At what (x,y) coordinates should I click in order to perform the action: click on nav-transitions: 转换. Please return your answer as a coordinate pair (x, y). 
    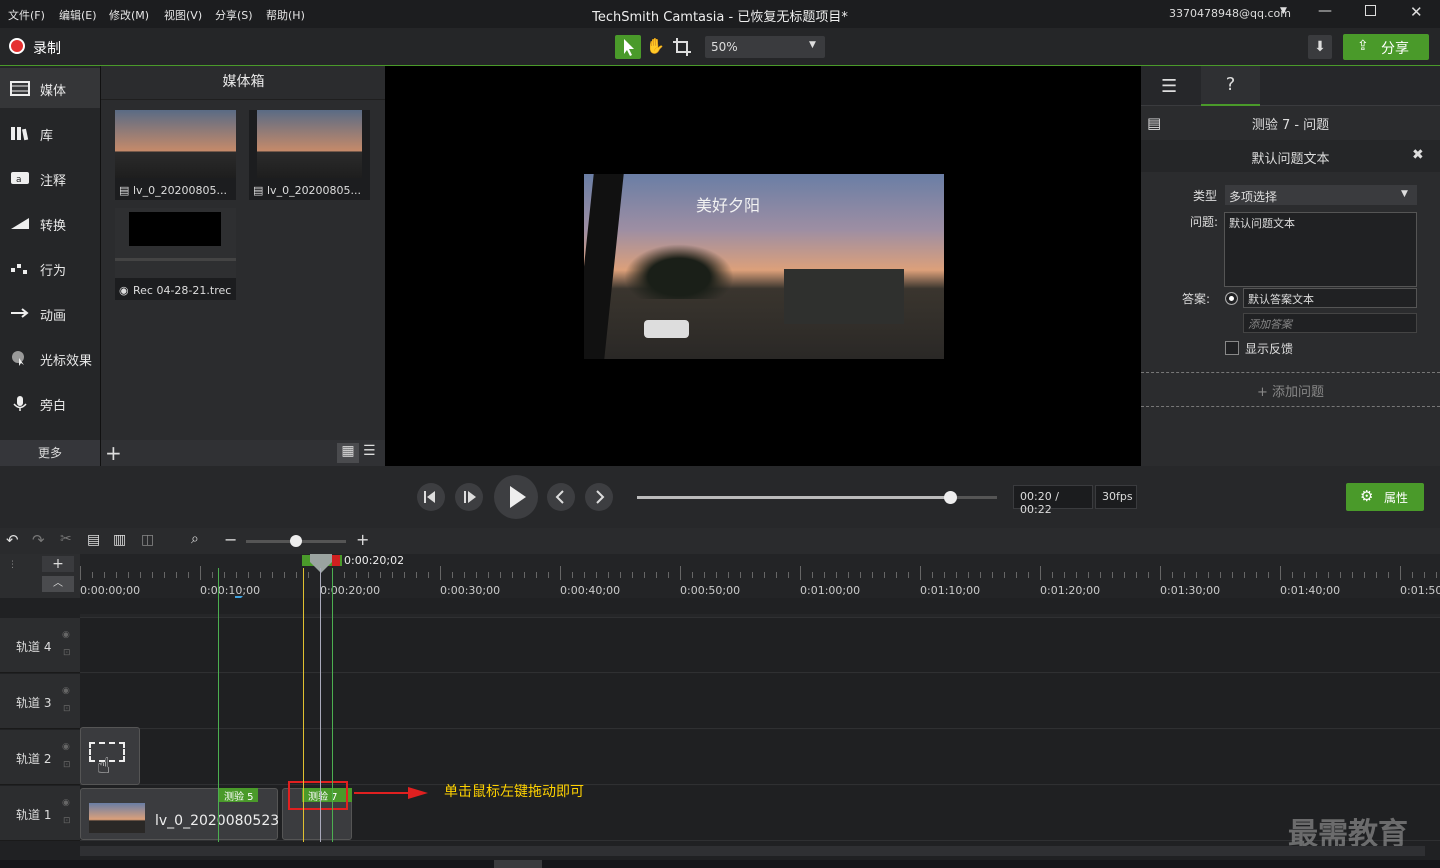
    Looking at the image, I should click on (50, 223).